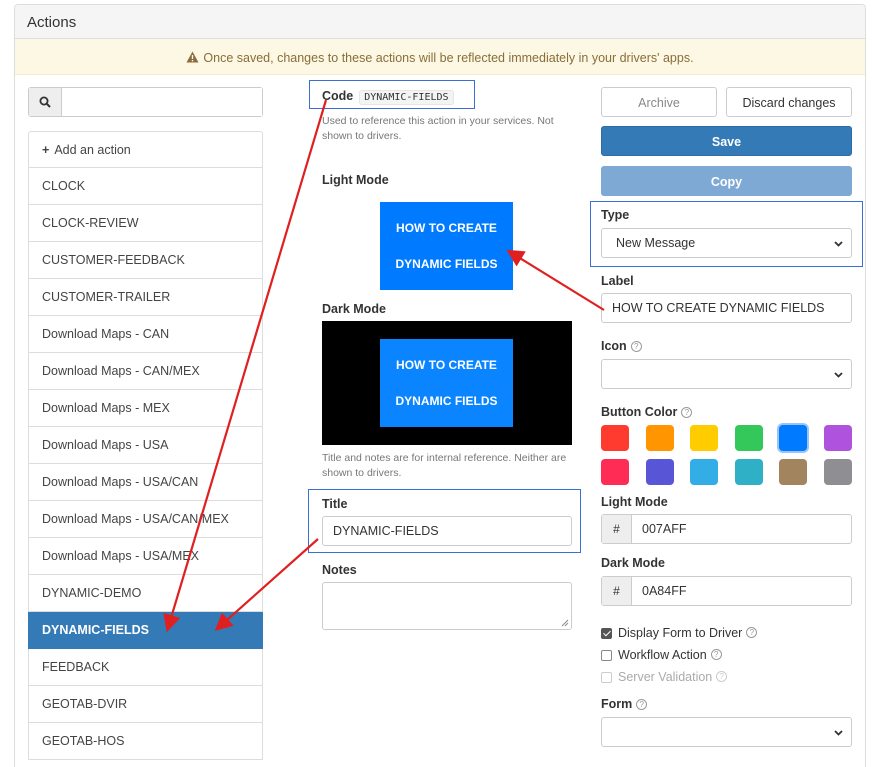 This screenshot has width=874, height=767. What do you see at coordinates (446, 246) in the screenshot?
I see `light-mode-preview-button: HOW TO CREATE DYNAMIC FIELDS` at bounding box center [446, 246].